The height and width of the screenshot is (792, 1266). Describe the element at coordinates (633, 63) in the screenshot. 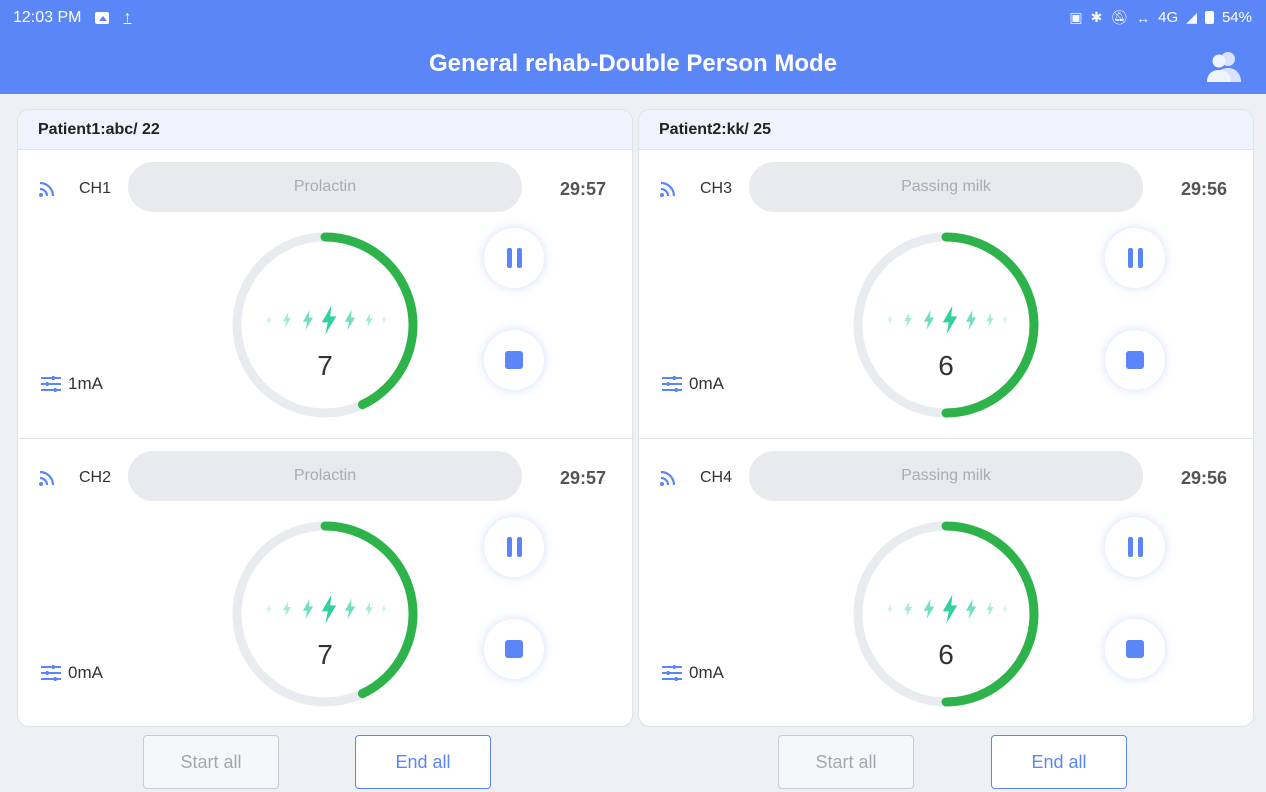

I see `page-title: General rehab-Double Person Mode` at that location.